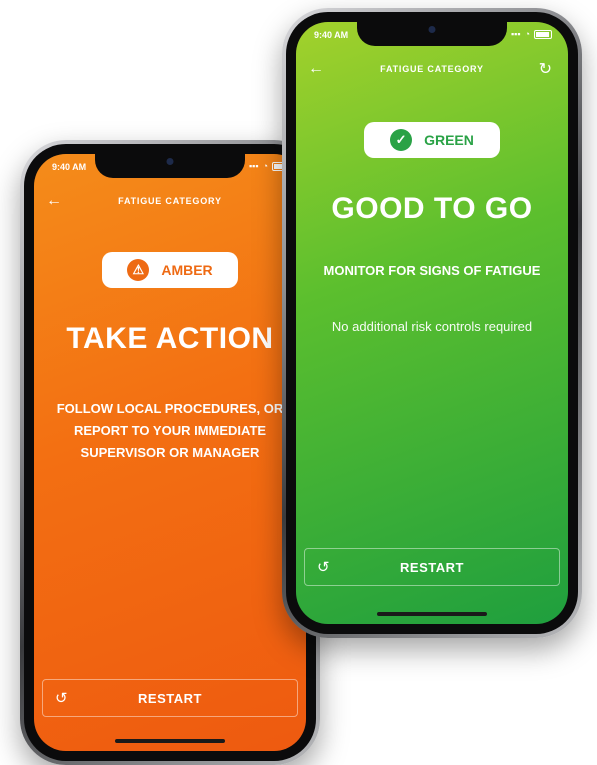 The image size is (597, 765). Describe the element at coordinates (543, 34) in the screenshot. I see `battery-icon` at that location.